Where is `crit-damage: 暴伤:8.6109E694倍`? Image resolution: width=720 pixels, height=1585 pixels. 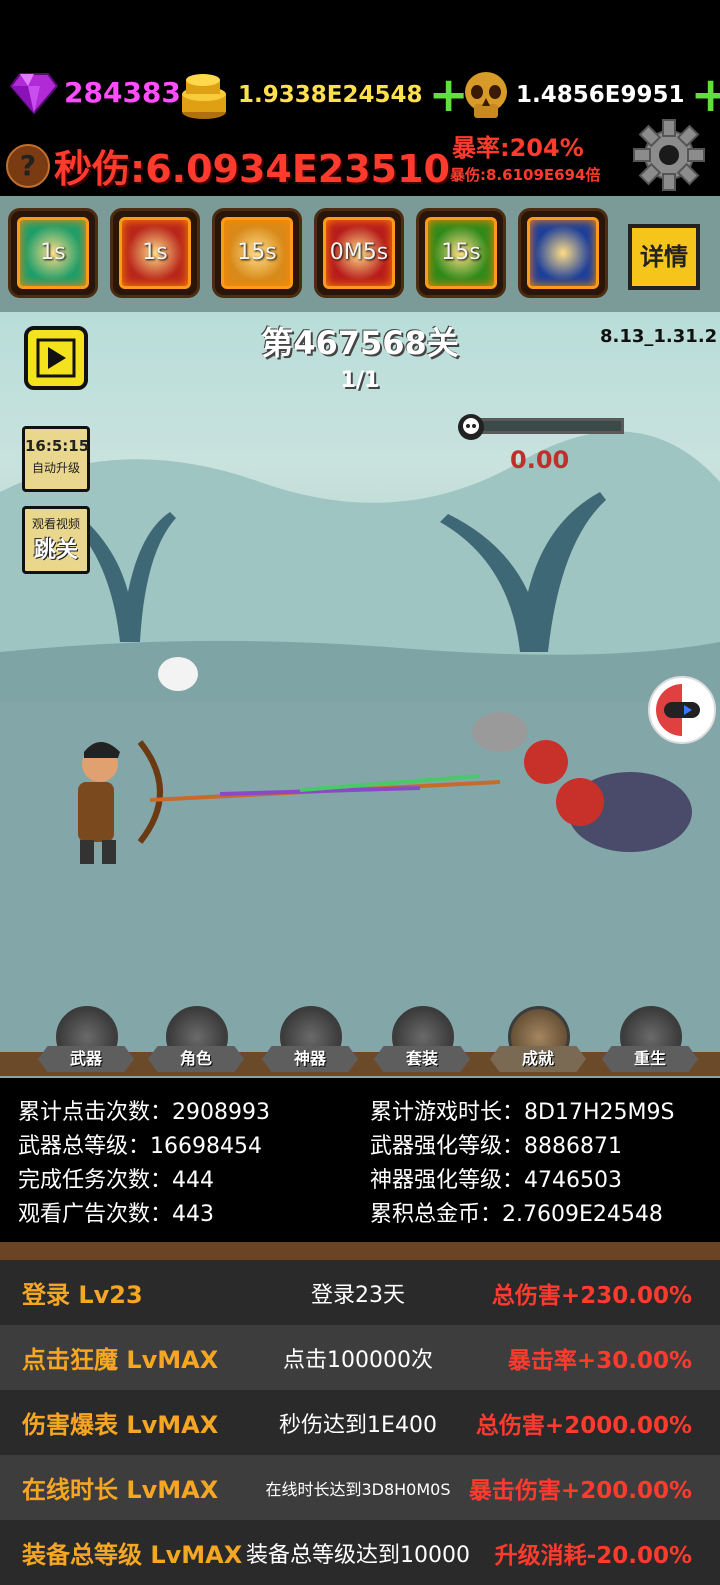 crit-damage: 暴伤:8.6109E694倍 is located at coordinates (525, 175).